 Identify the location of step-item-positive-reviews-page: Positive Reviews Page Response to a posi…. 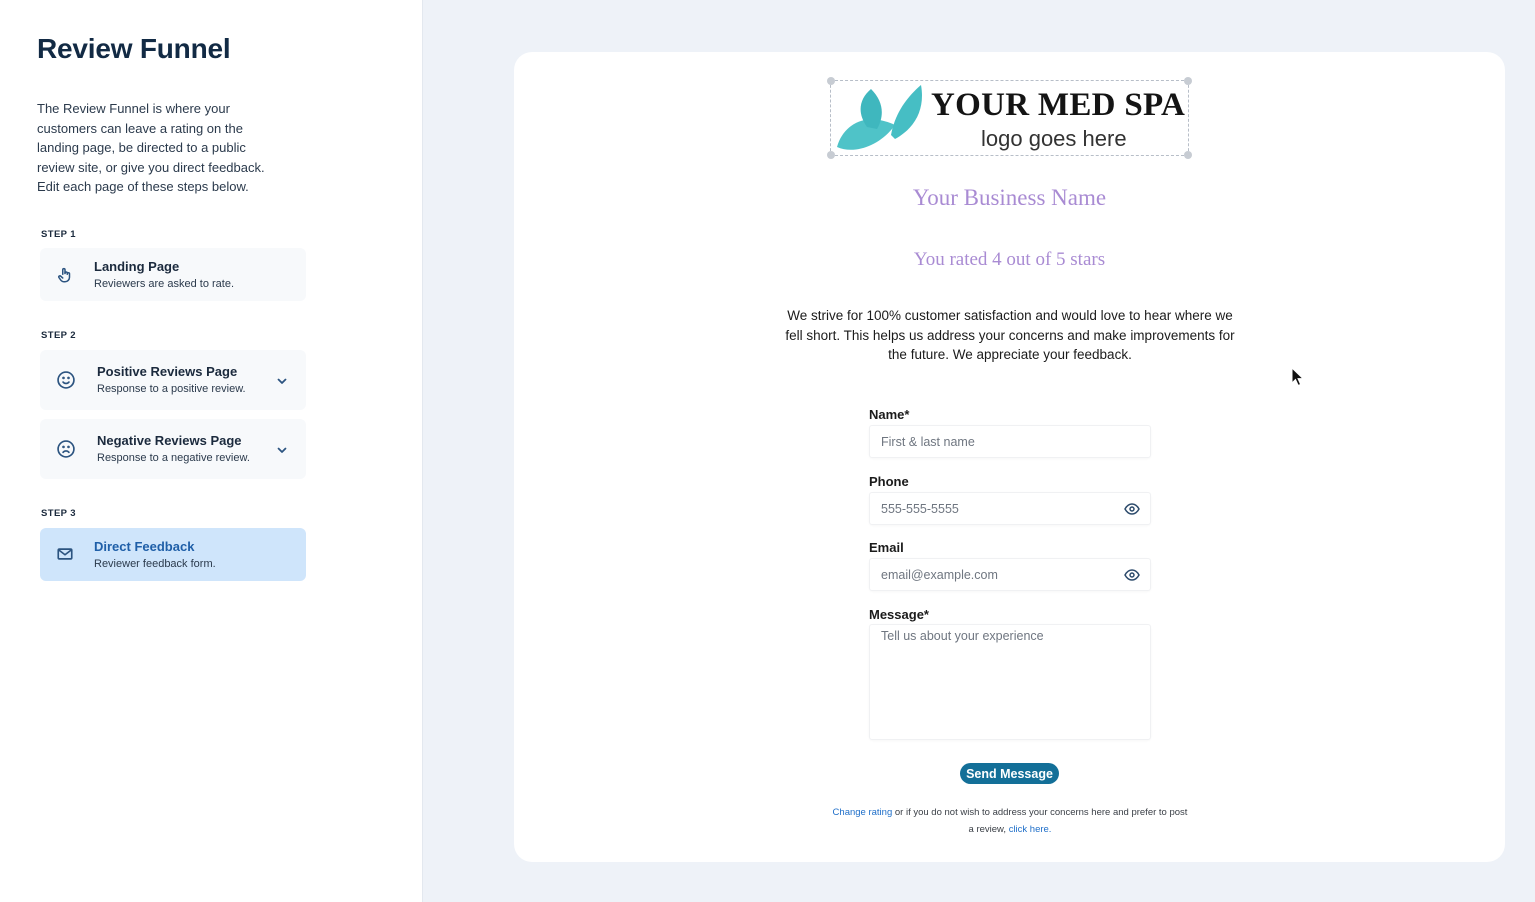
(173, 380).